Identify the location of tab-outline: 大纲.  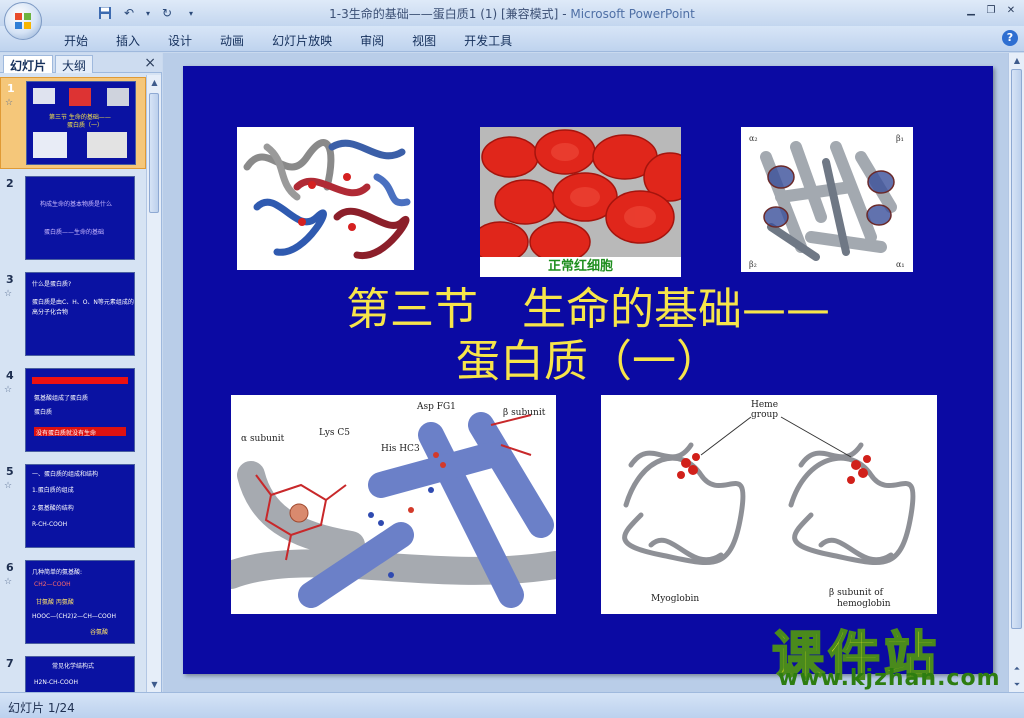
(74, 64).